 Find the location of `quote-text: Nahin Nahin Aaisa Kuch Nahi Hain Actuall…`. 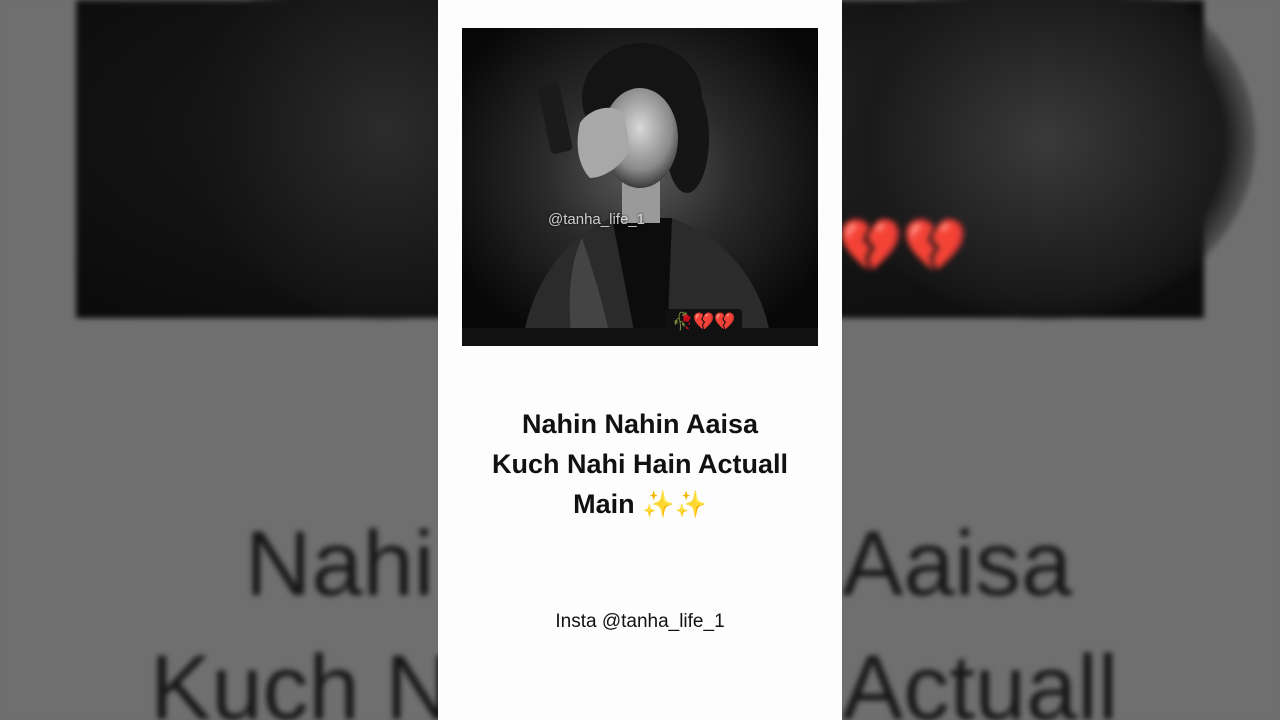

quote-text: Nahin Nahin Aaisa Kuch Nahi Hain Actuall… is located at coordinates (640, 464).